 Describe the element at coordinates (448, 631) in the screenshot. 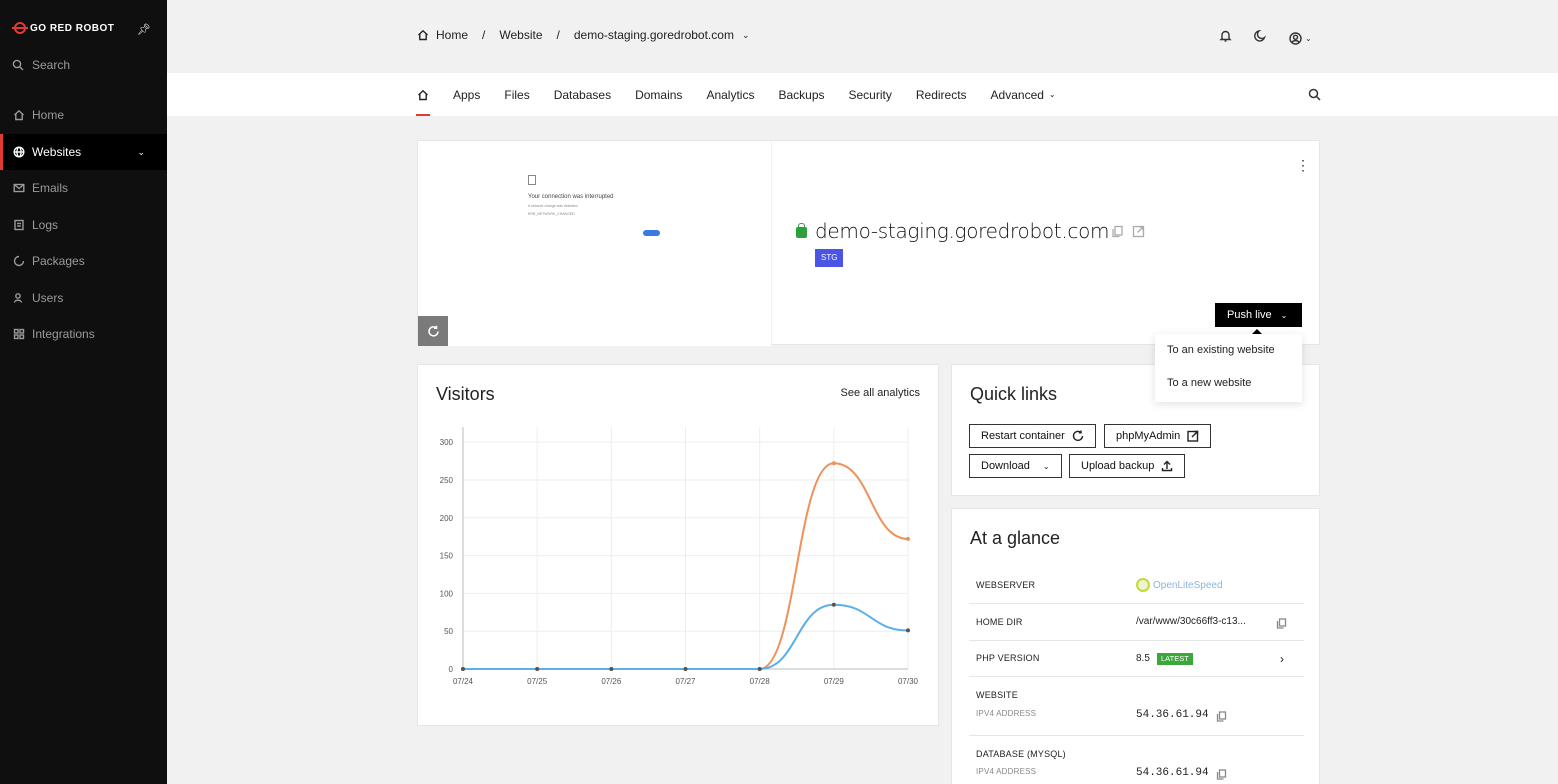

I see `y-tick-label: 50` at that location.